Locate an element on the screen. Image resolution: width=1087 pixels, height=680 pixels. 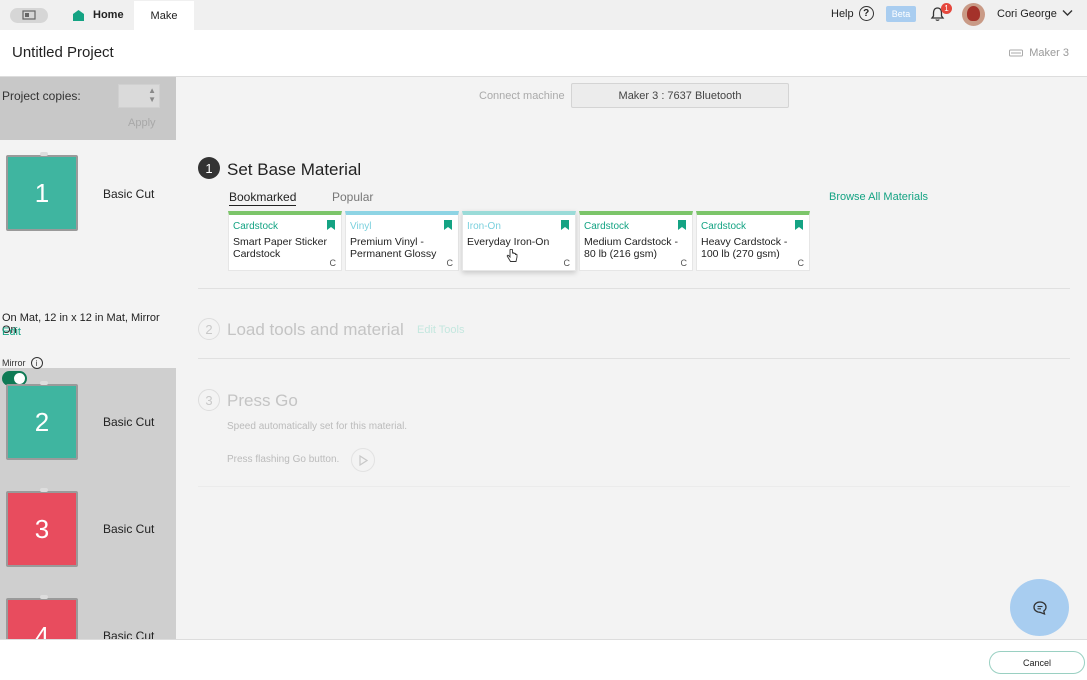
tab-home-label: Home is located at coordinates (108, 15).